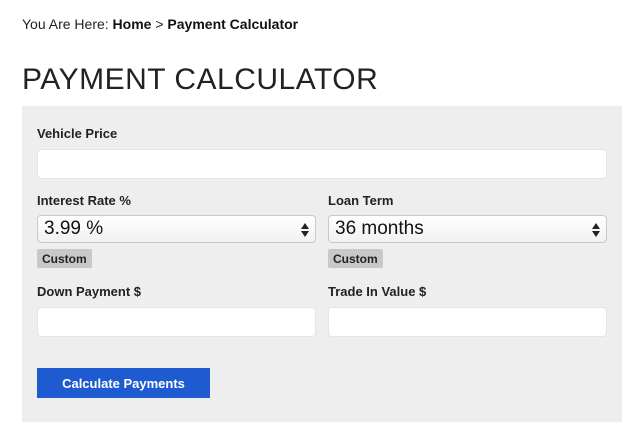  What do you see at coordinates (361, 200) in the screenshot?
I see `loan-term-label: Loan Term` at bounding box center [361, 200].